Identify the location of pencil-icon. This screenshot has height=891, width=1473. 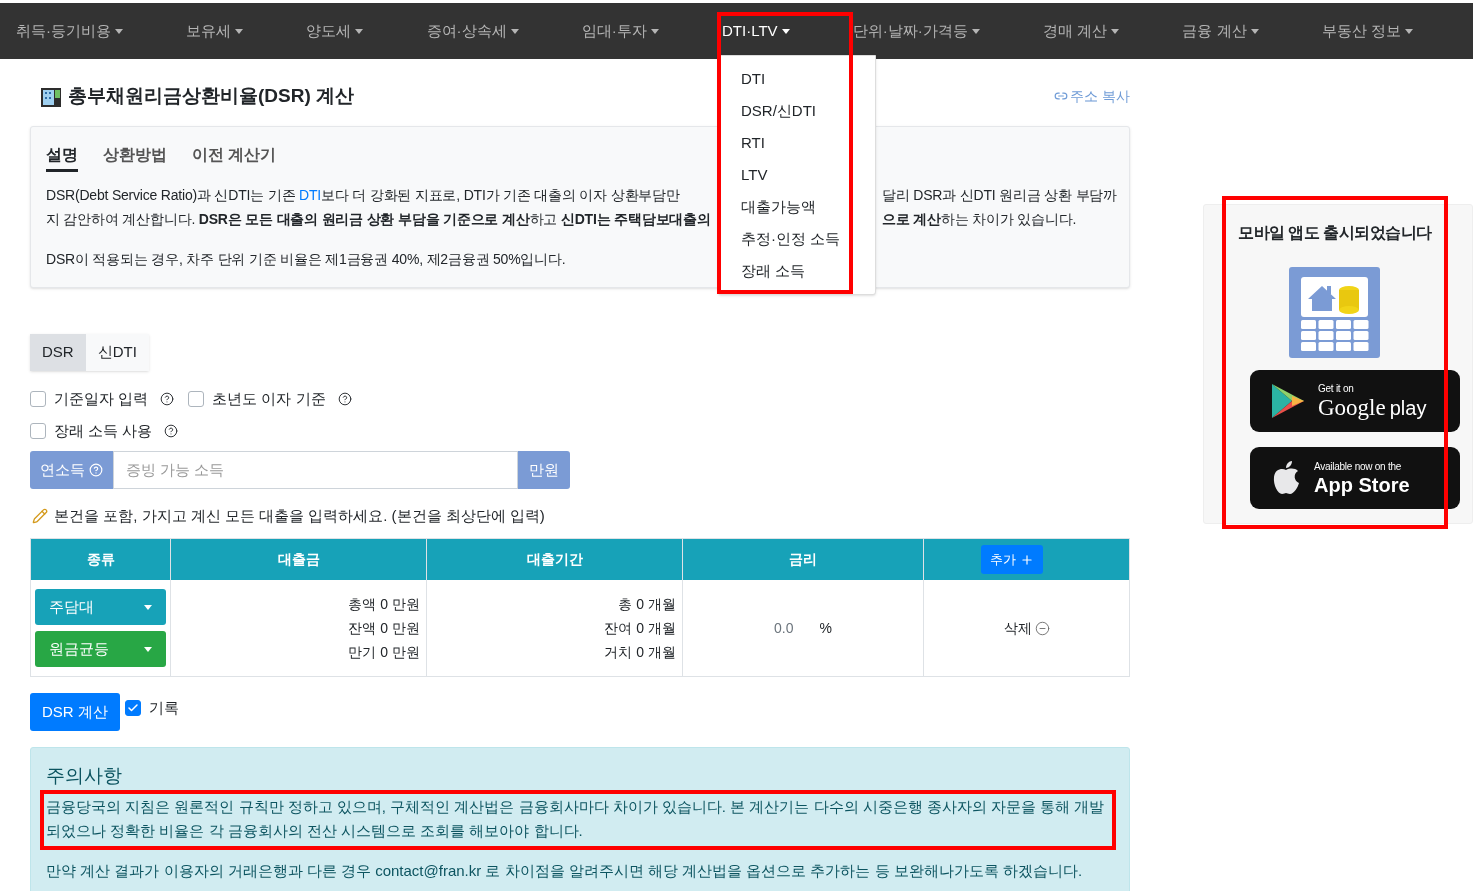
(40, 516).